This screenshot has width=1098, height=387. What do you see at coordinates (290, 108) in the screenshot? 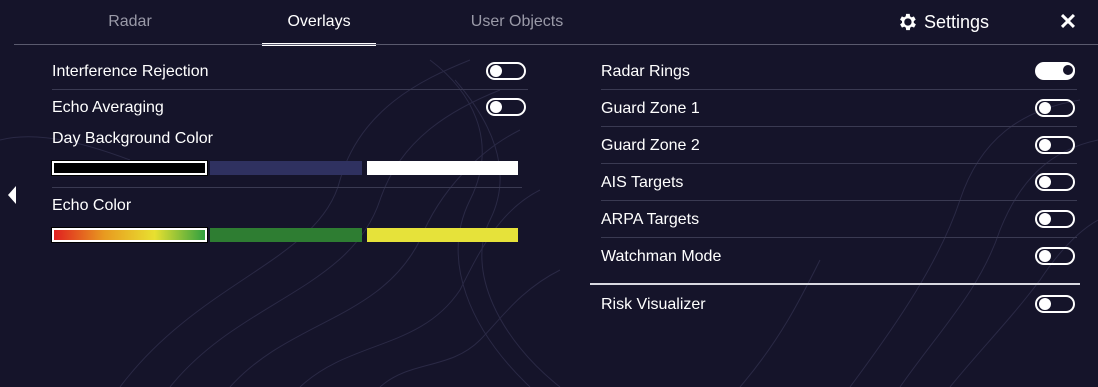
I see `echo-averaging-row: Echo Averaging` at bounding box center [290, 108].